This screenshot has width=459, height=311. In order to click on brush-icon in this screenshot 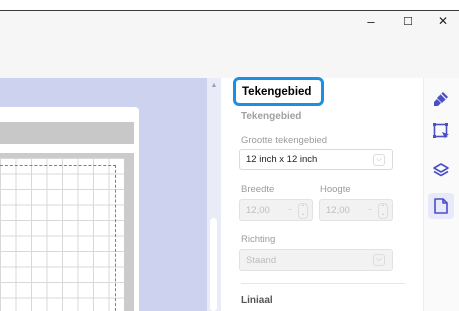, I will do `click(441, 99)`.